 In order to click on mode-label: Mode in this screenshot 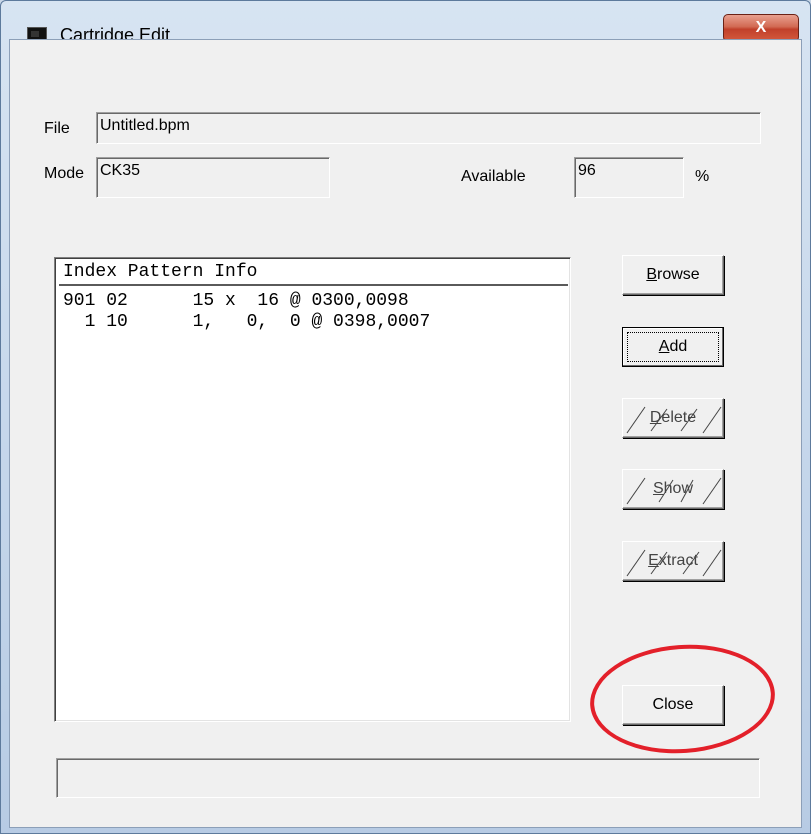, I will do `click(64, 173)`.